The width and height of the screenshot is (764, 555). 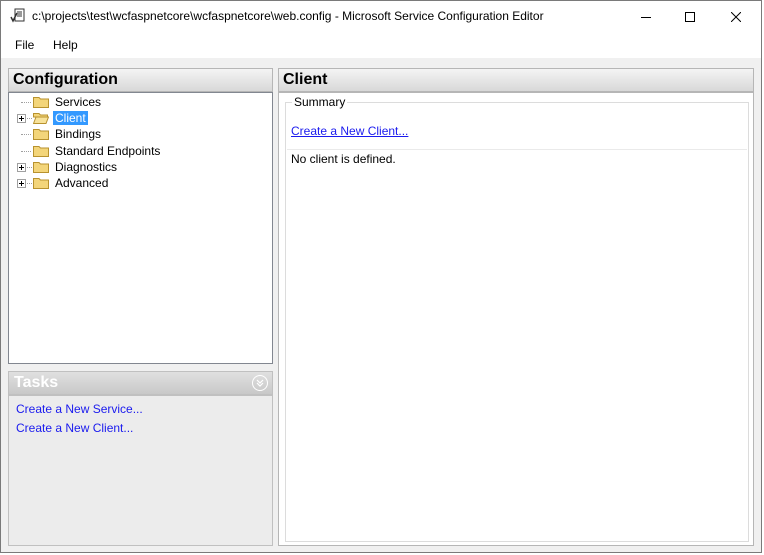 I want to click on client-status-text: No client is defined., so click(x=343, y=159).